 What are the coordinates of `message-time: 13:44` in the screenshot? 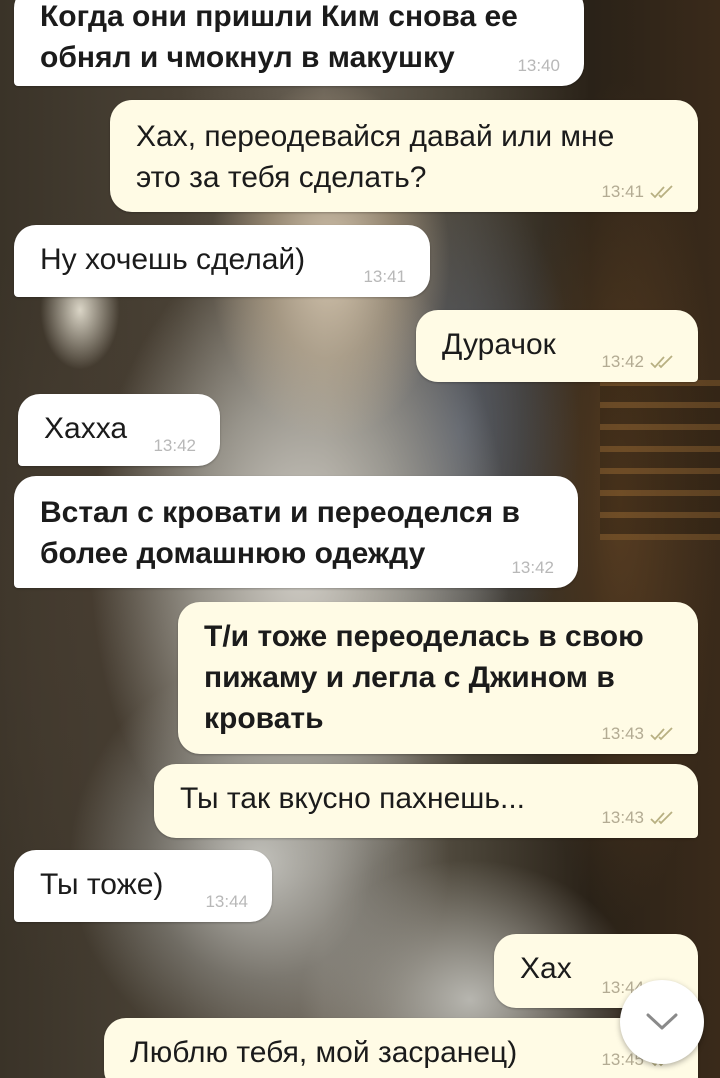 It's located at (226, 901).